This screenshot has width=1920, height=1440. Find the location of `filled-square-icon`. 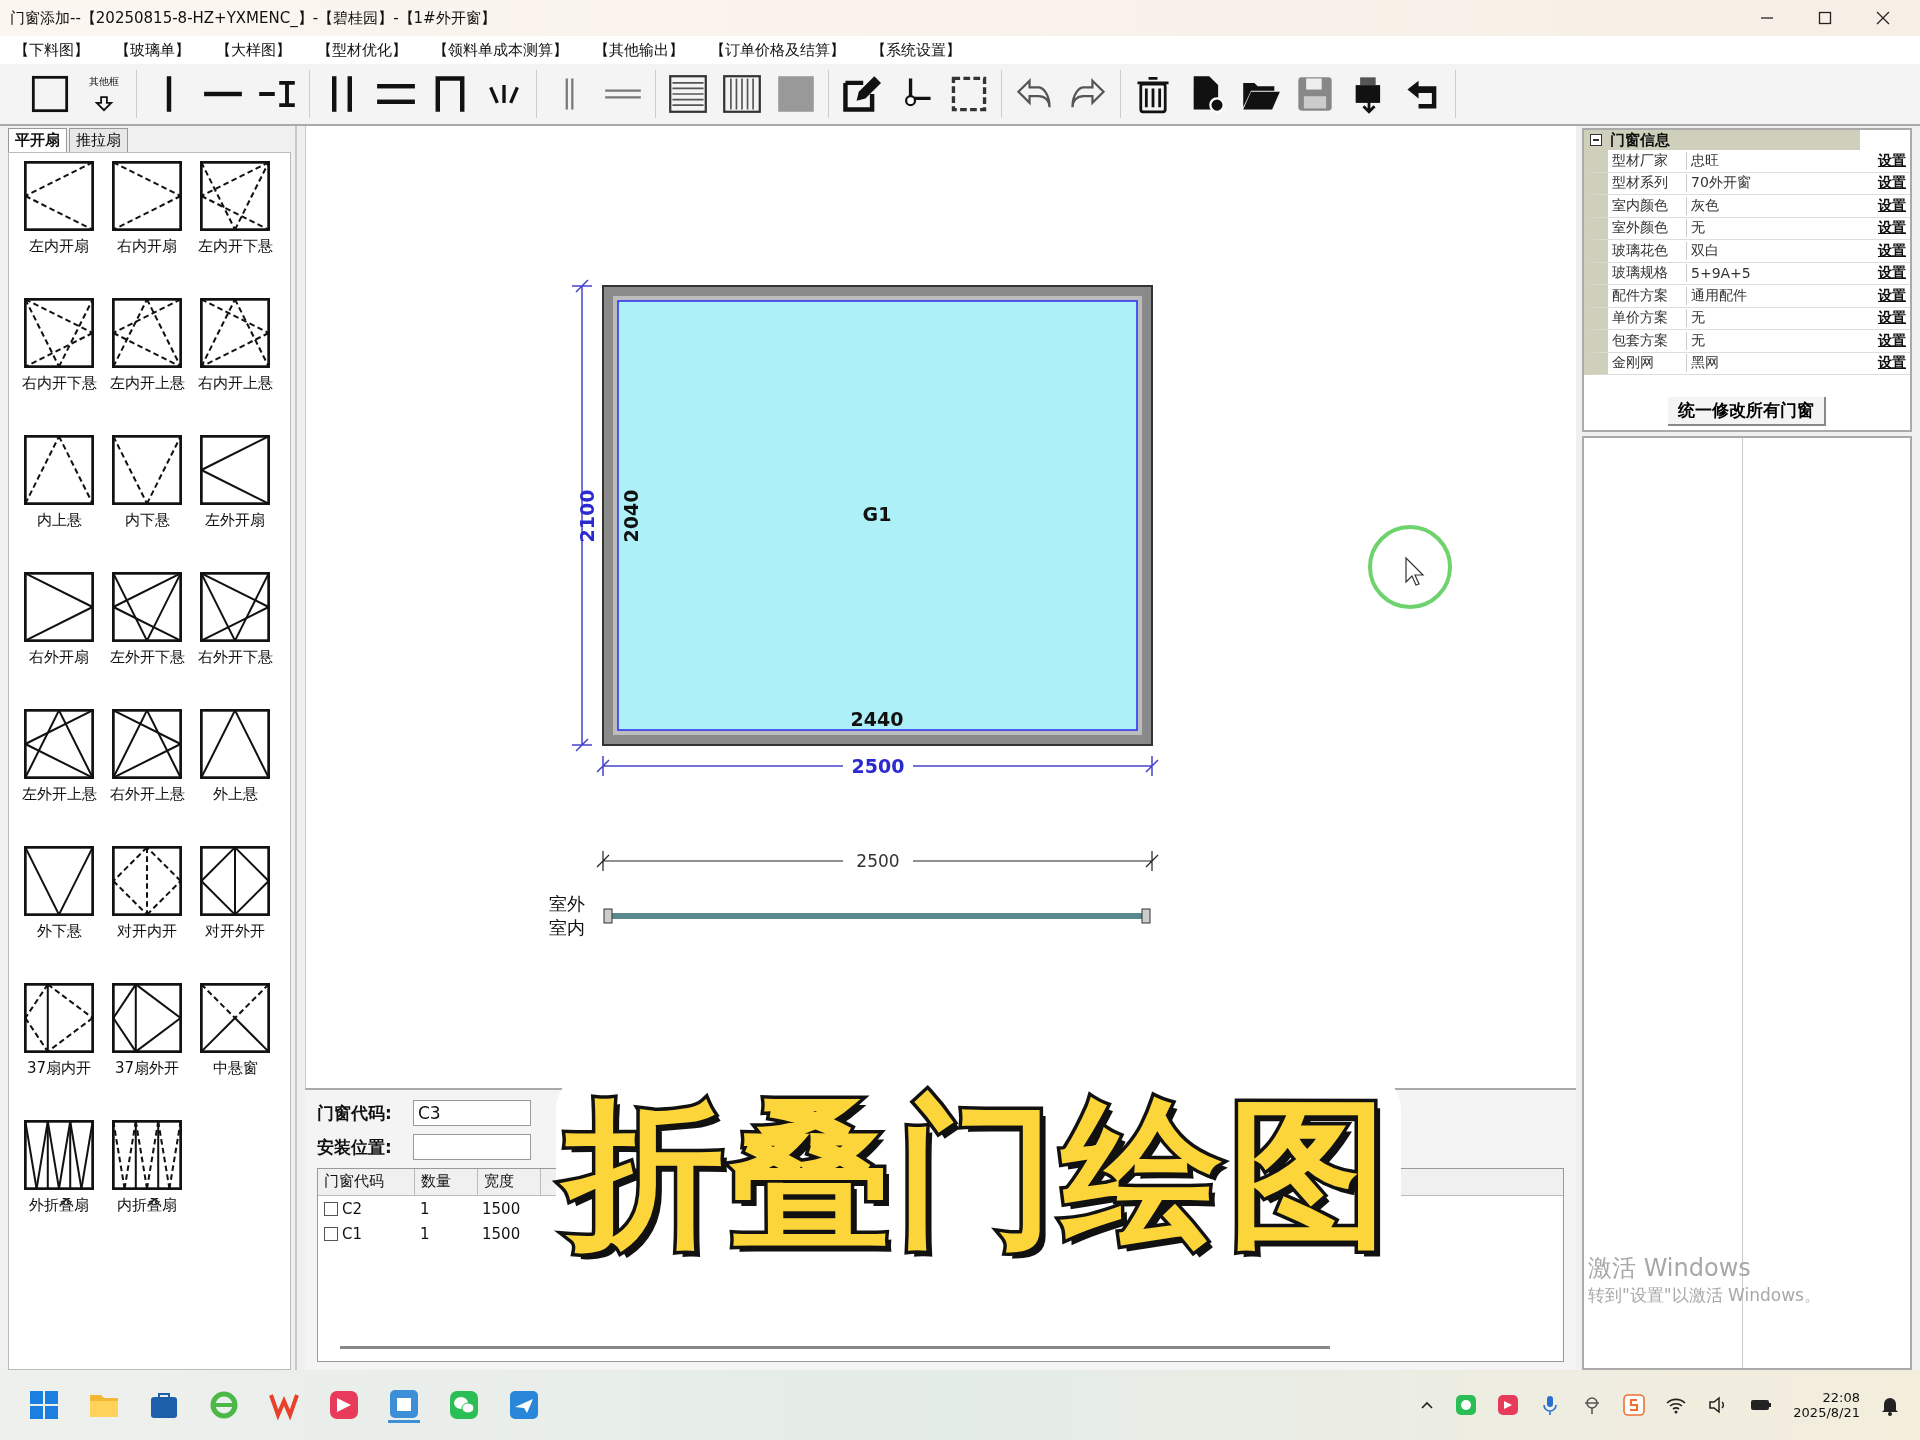

filled-square-icon is located at coordinates (796, 94).